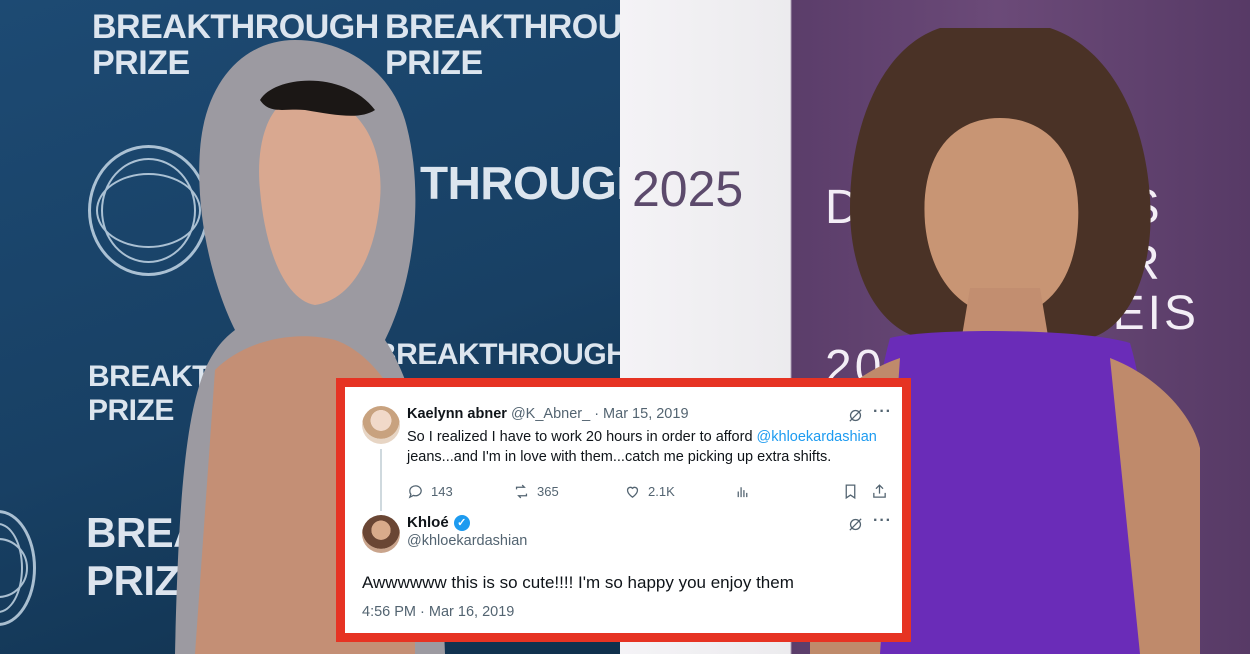  I want to click on reply-count: 143, so click(442, 491).